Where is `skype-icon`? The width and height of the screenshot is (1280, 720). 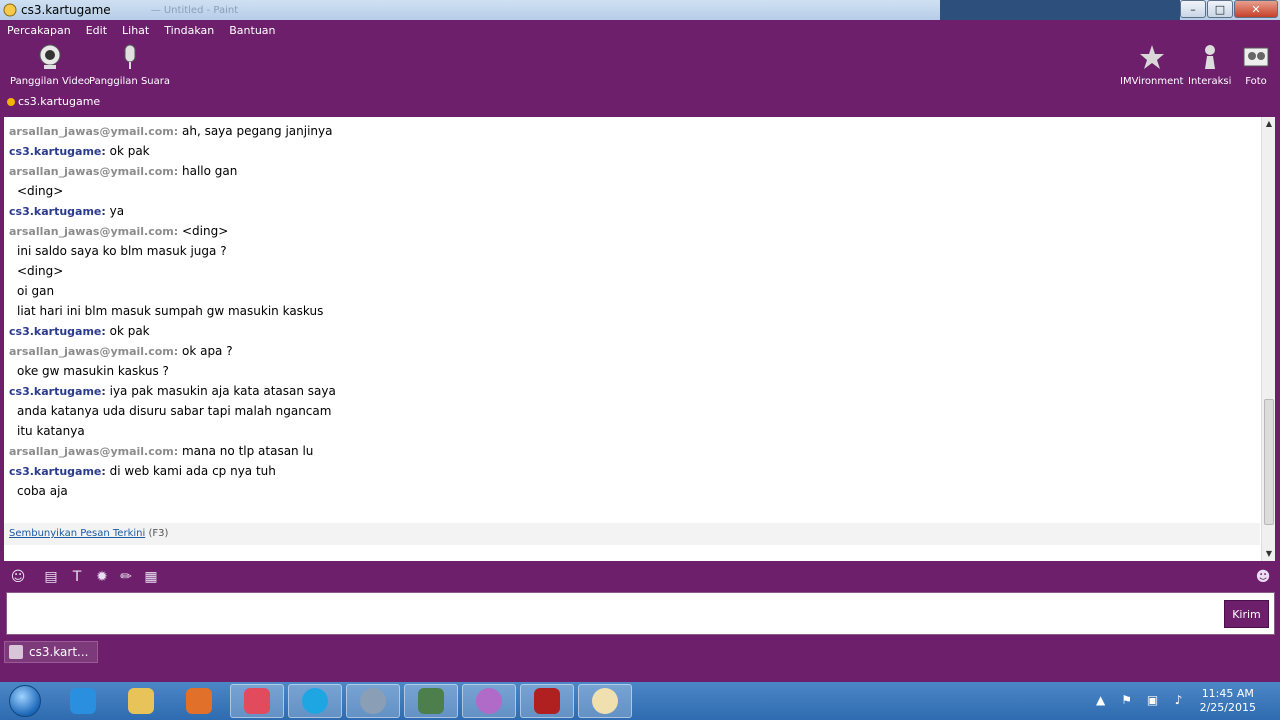 skype-icon is located at coordinates (315, 701).